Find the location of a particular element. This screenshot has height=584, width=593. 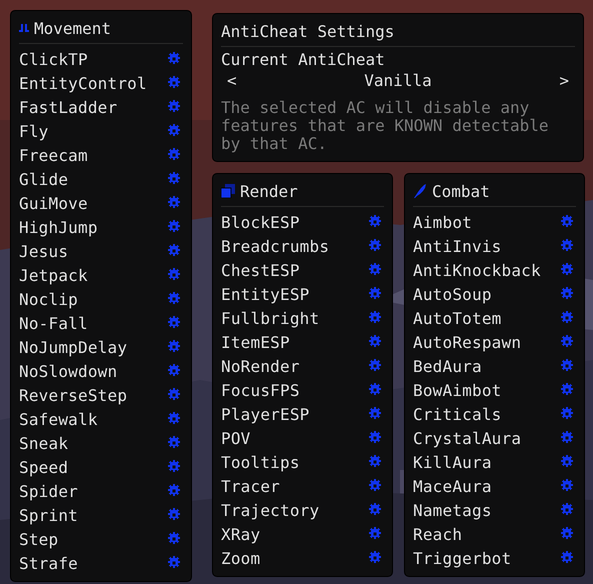

module-item: GuiMove is located at coordinates (53, 203).